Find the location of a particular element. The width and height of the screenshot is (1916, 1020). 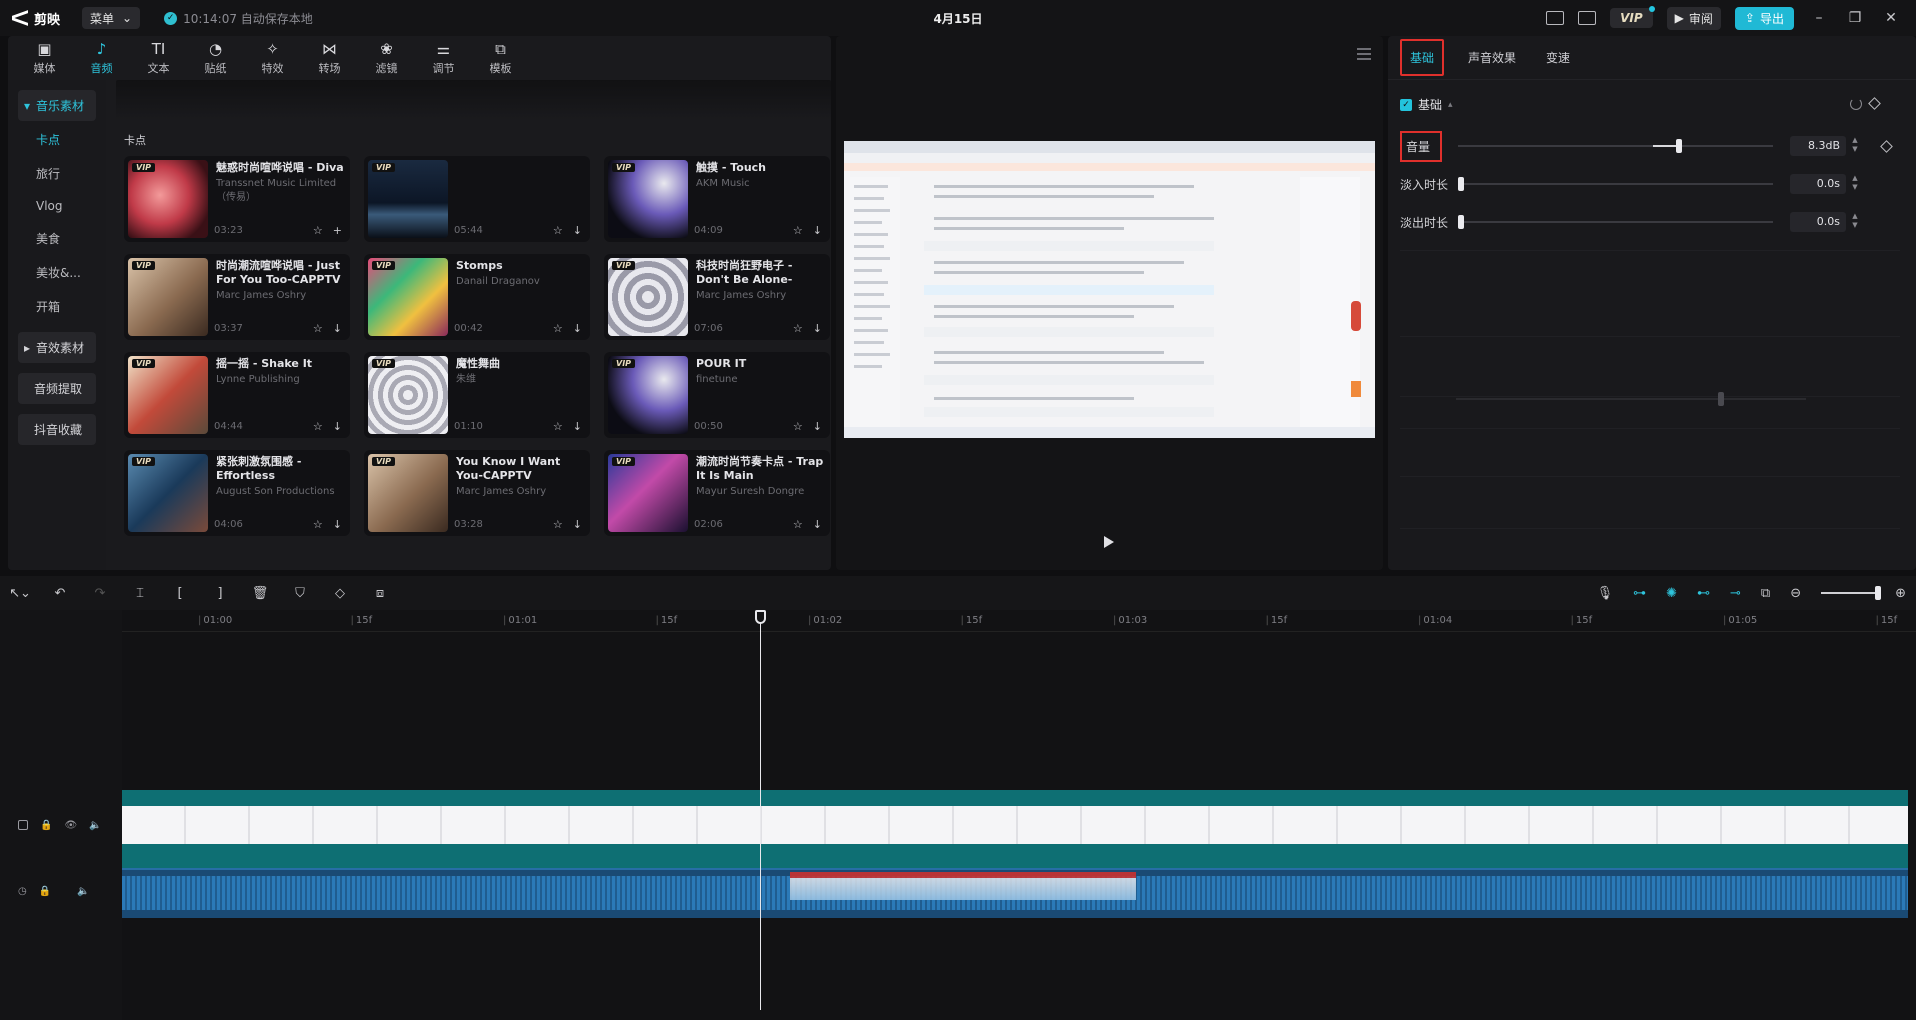

music-category-header: ▾ 音乐素材 is located at coordinates (57, 105).